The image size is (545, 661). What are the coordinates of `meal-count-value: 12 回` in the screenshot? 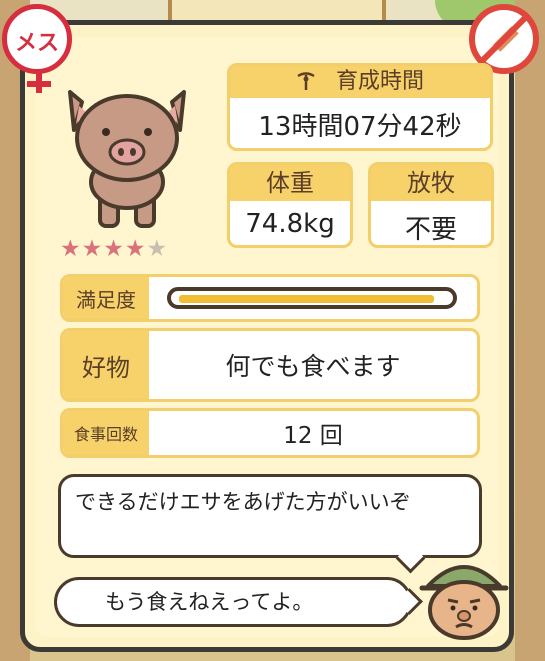 It's located at (313, 436).